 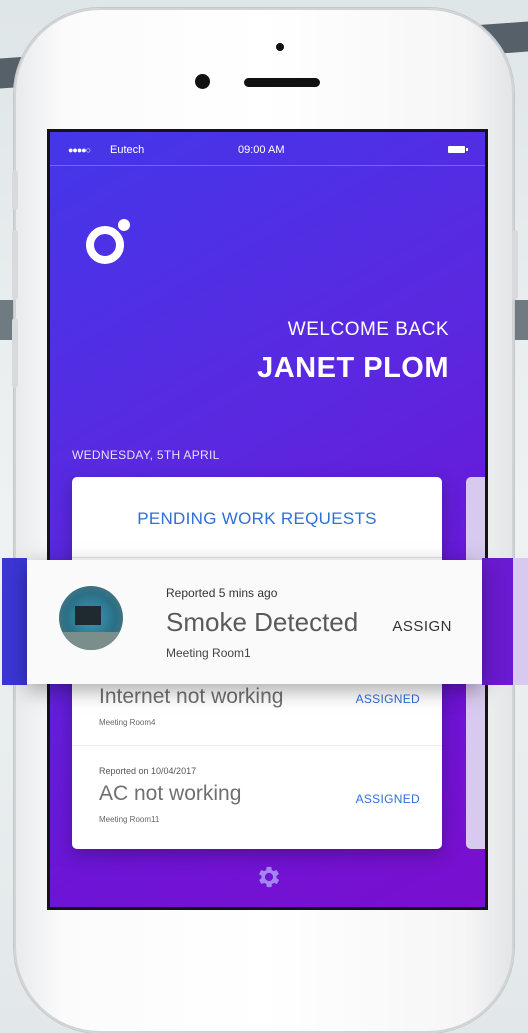 I want to click on request-location: Meeting Room4, so click(x=127, y=722).